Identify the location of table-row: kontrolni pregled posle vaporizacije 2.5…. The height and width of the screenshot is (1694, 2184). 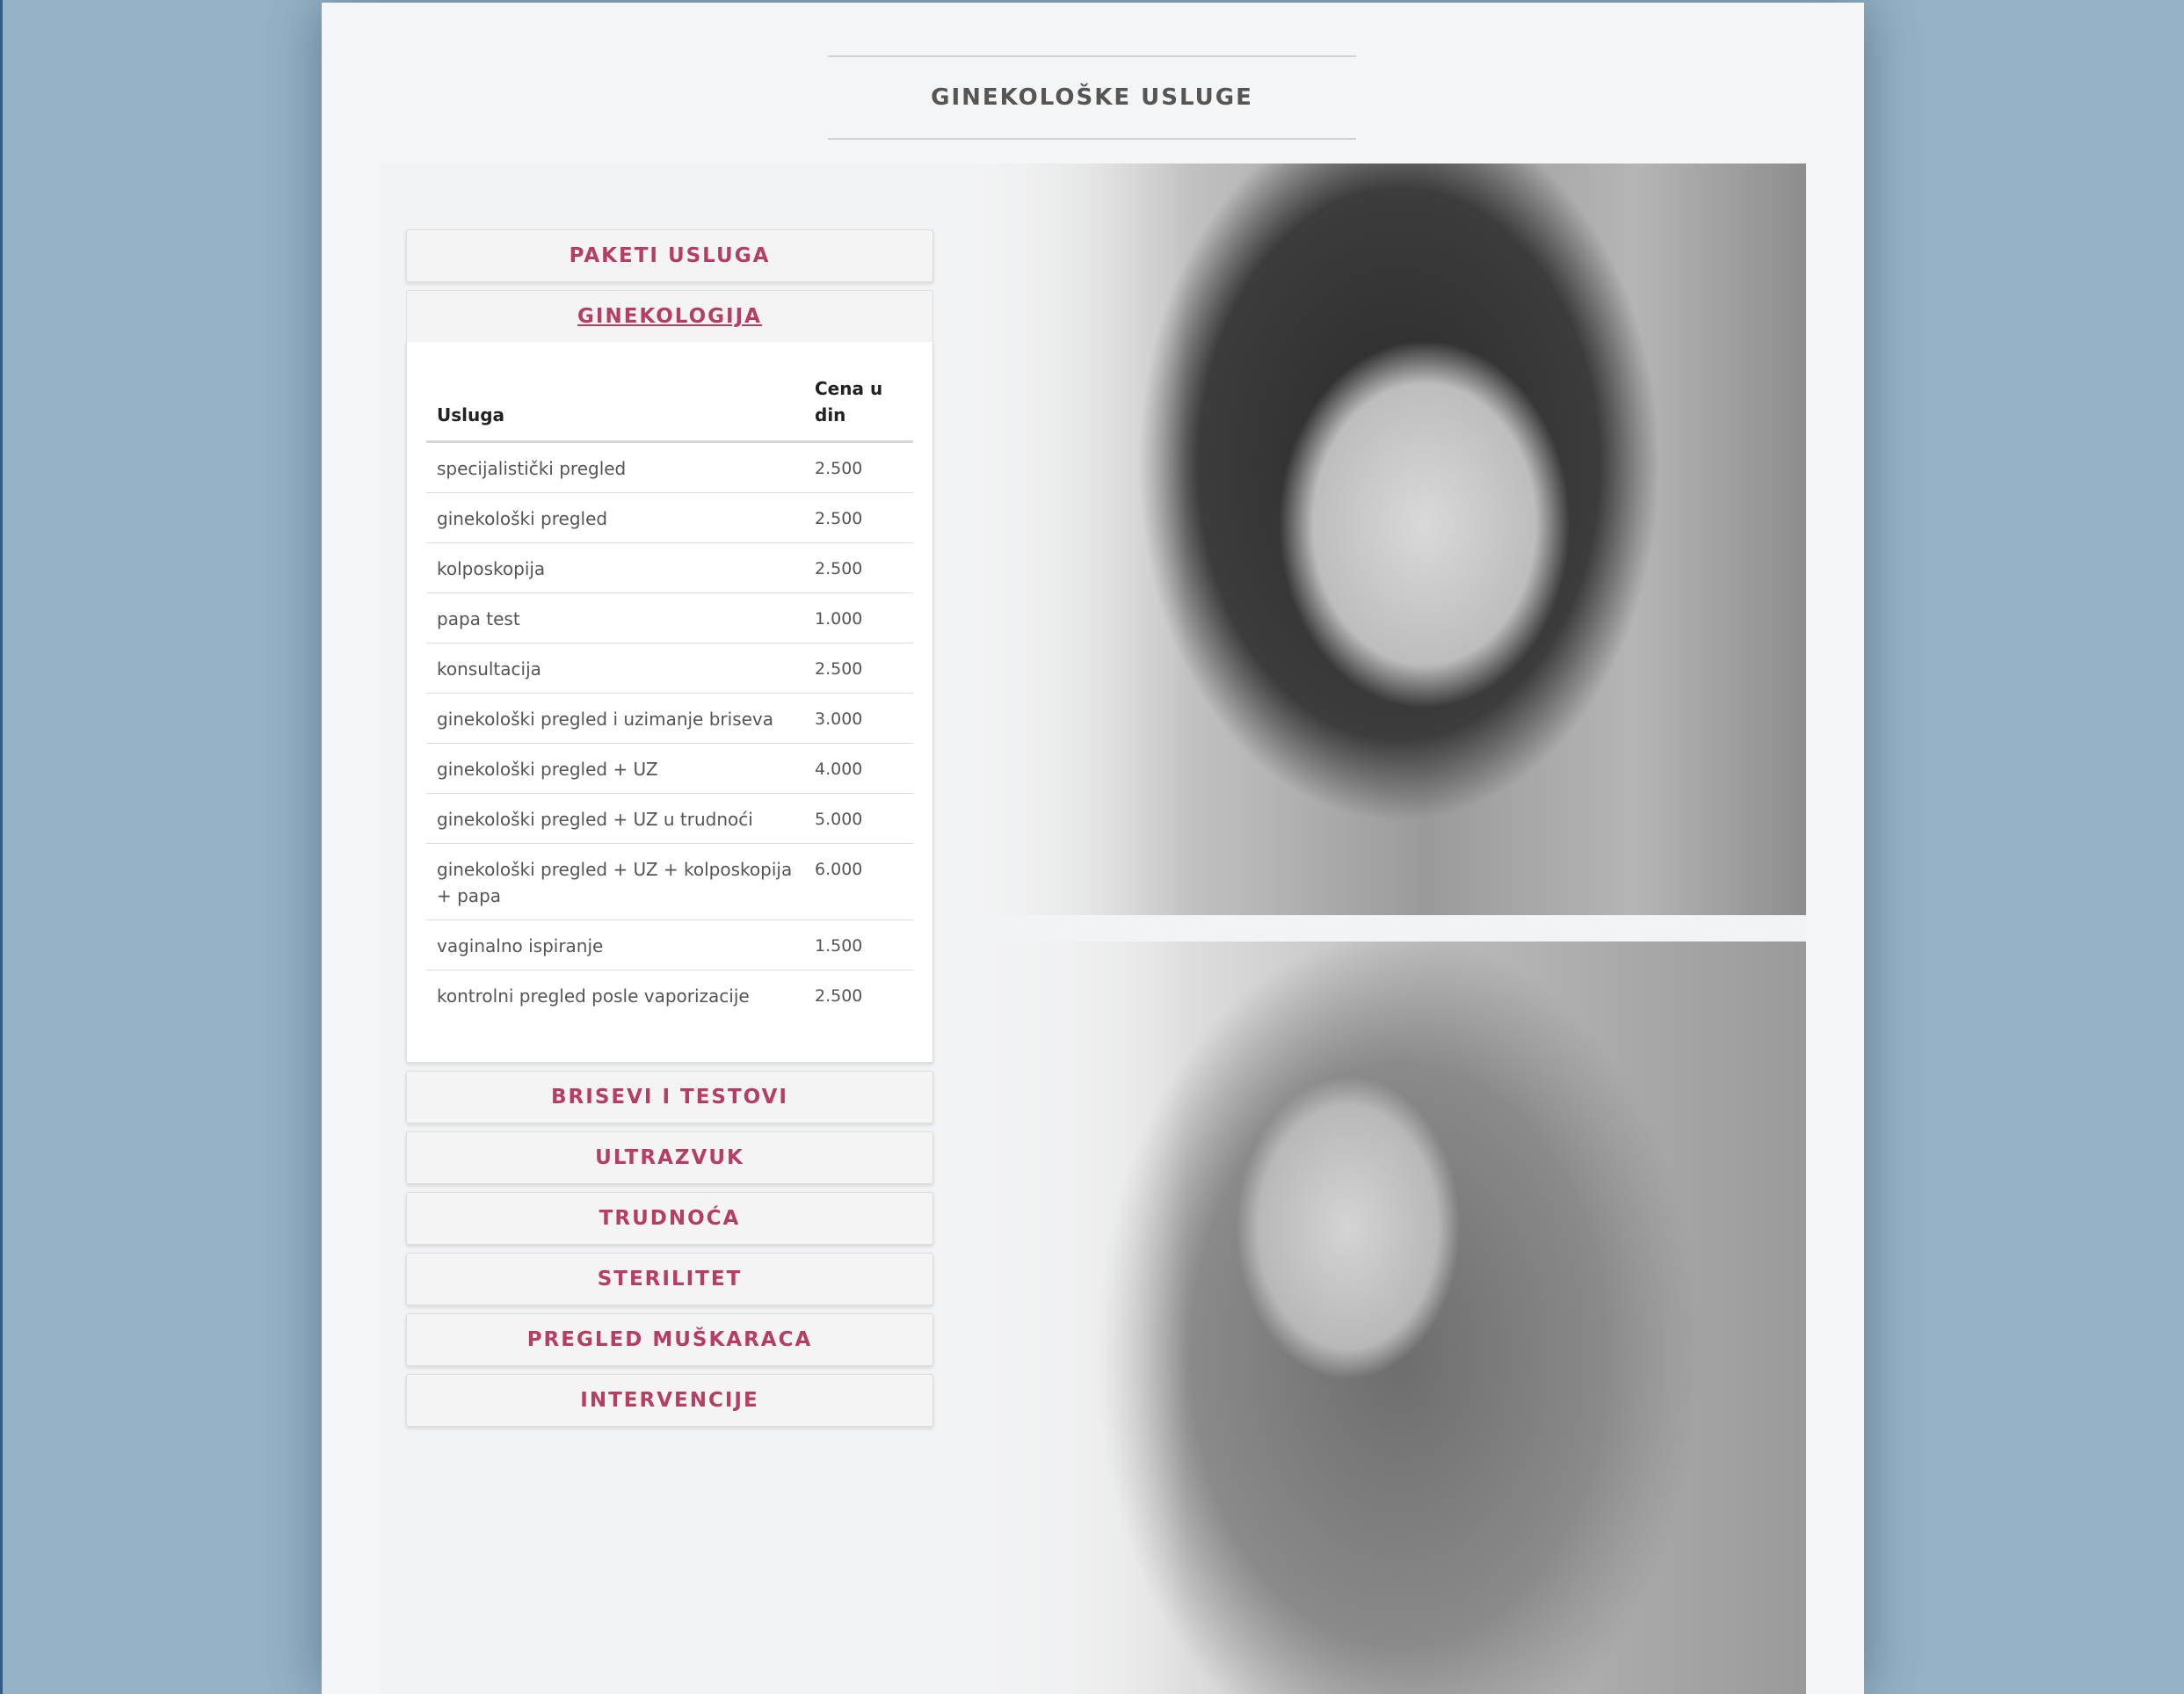
(669, 996).